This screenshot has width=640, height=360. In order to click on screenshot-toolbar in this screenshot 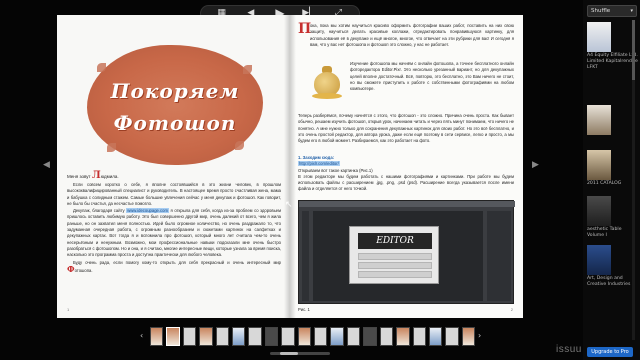, I will do `click(305, 256)`.